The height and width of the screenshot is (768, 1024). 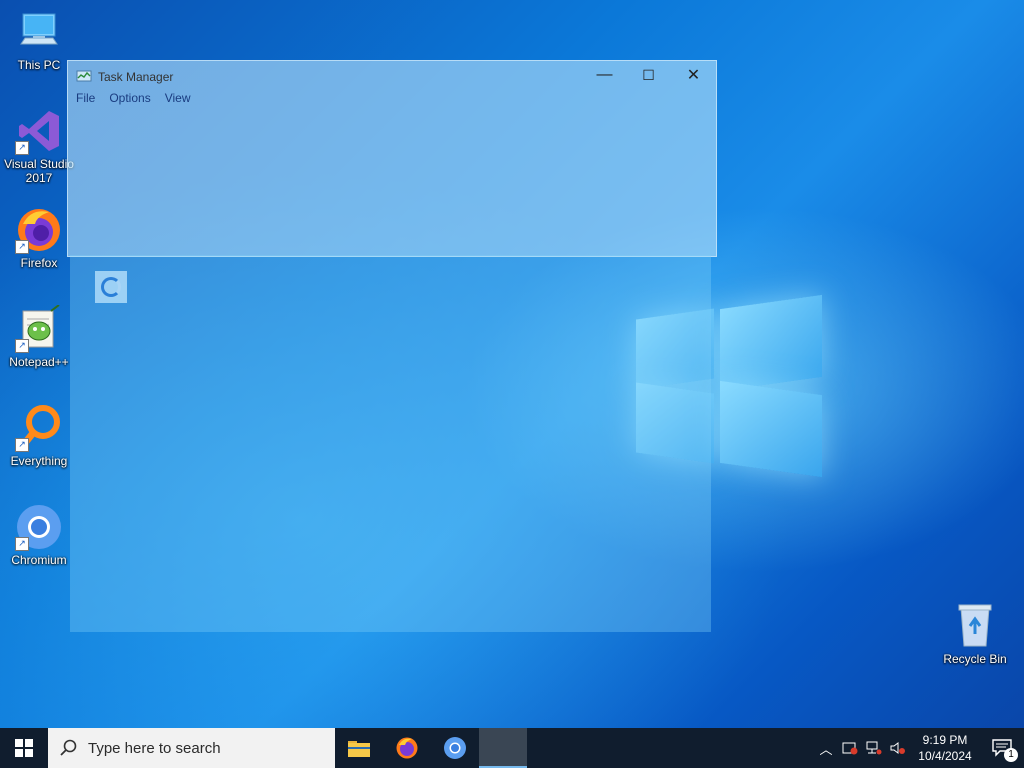 What do you see at coordinates (945, 748) in the screenshot?
I see `taskbar-clock: 9:19 PM 10/4/2024` at bounding box center [945, 748].